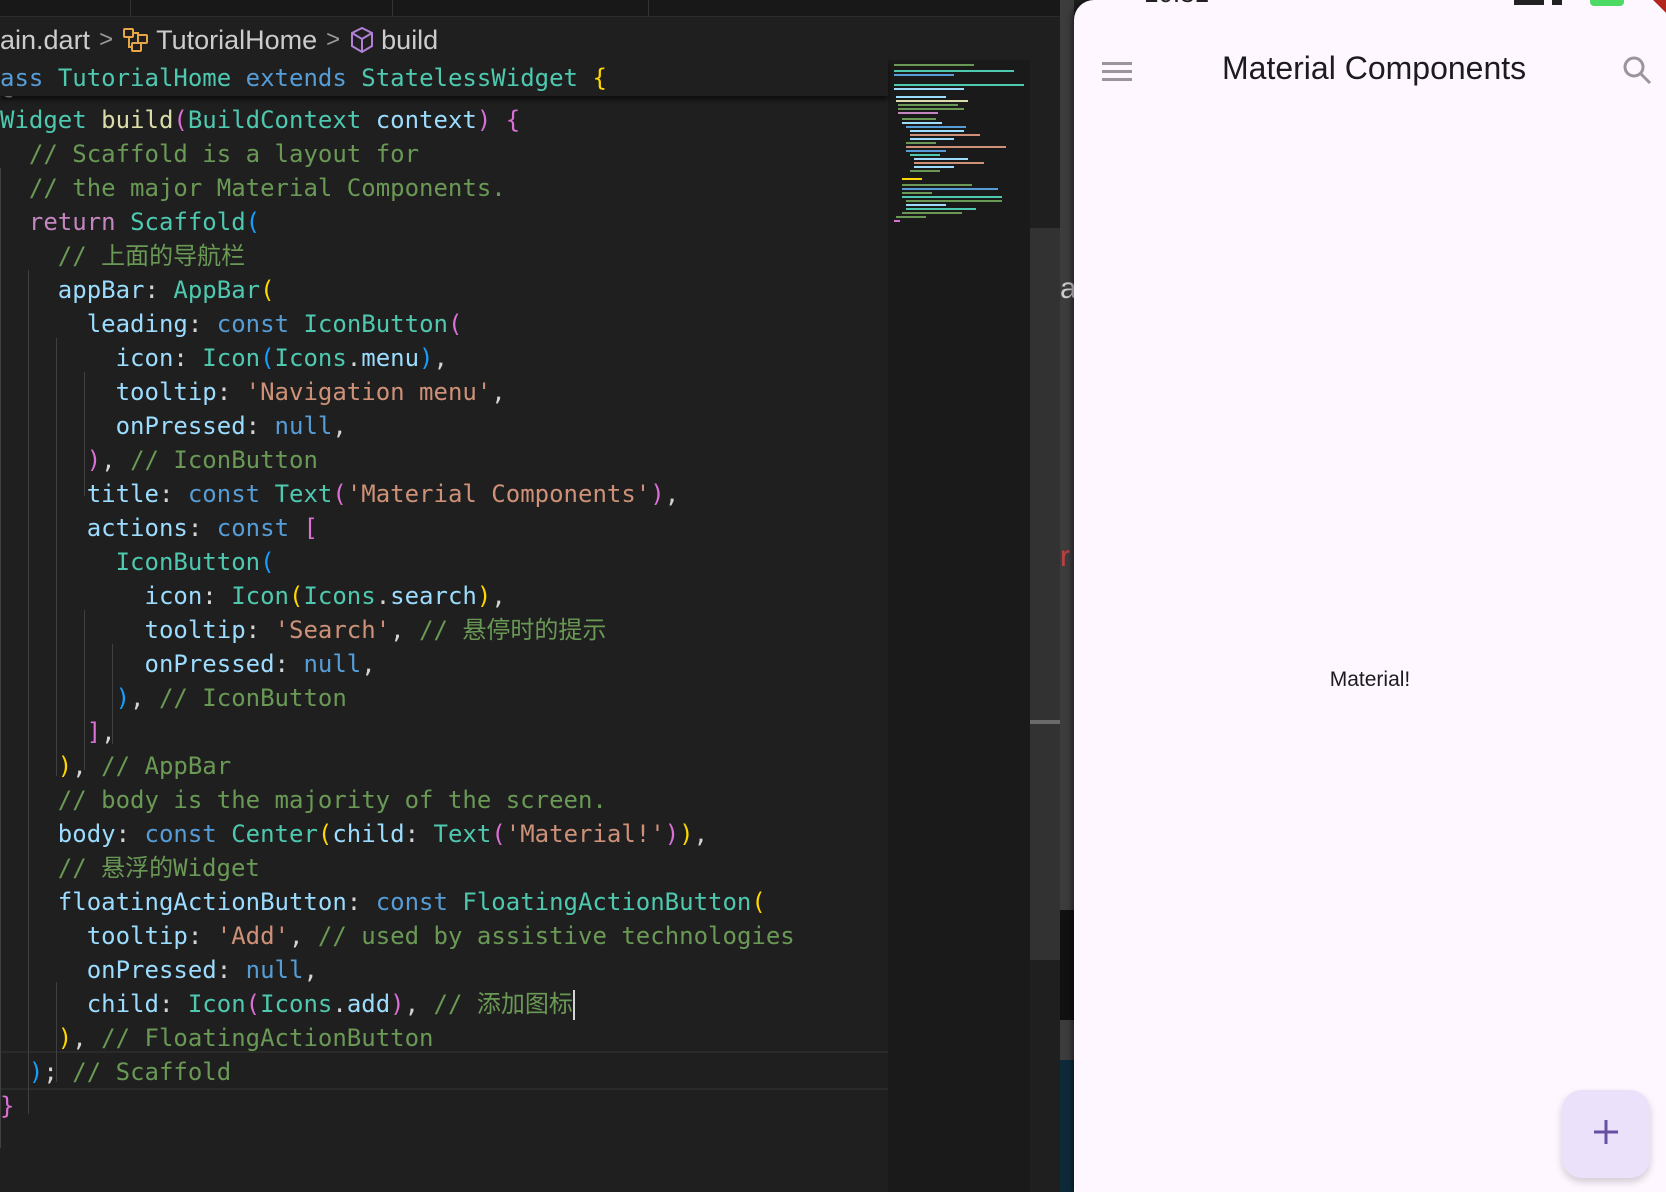 The width and height of the screenshot is (1666, 1192). What do you see at coordinates (130, 868) in the screenshot?
I see `code-line: // 悬浮的Widget` at bounding box center [130, 868].